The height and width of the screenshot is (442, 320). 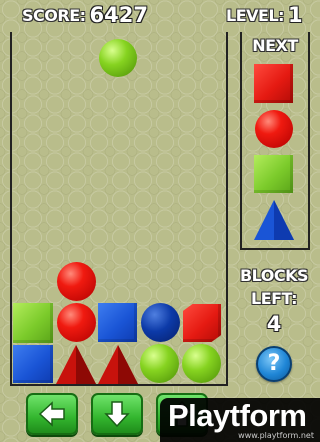 I want to click on falling-green-ball, so click(x=118, y=58).